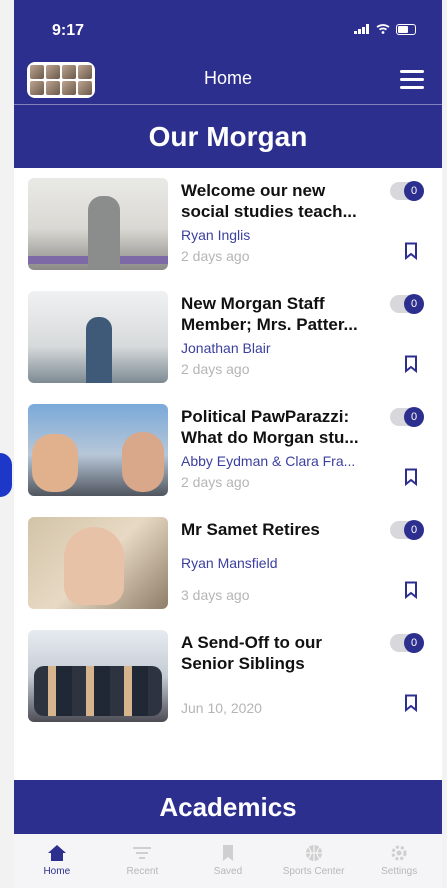 The height and width of the screenshot is (888, 447). Describe the element at coordinates (286, 190) in the screenshot. I see `article-title-line1: Welcome our new` at that location.